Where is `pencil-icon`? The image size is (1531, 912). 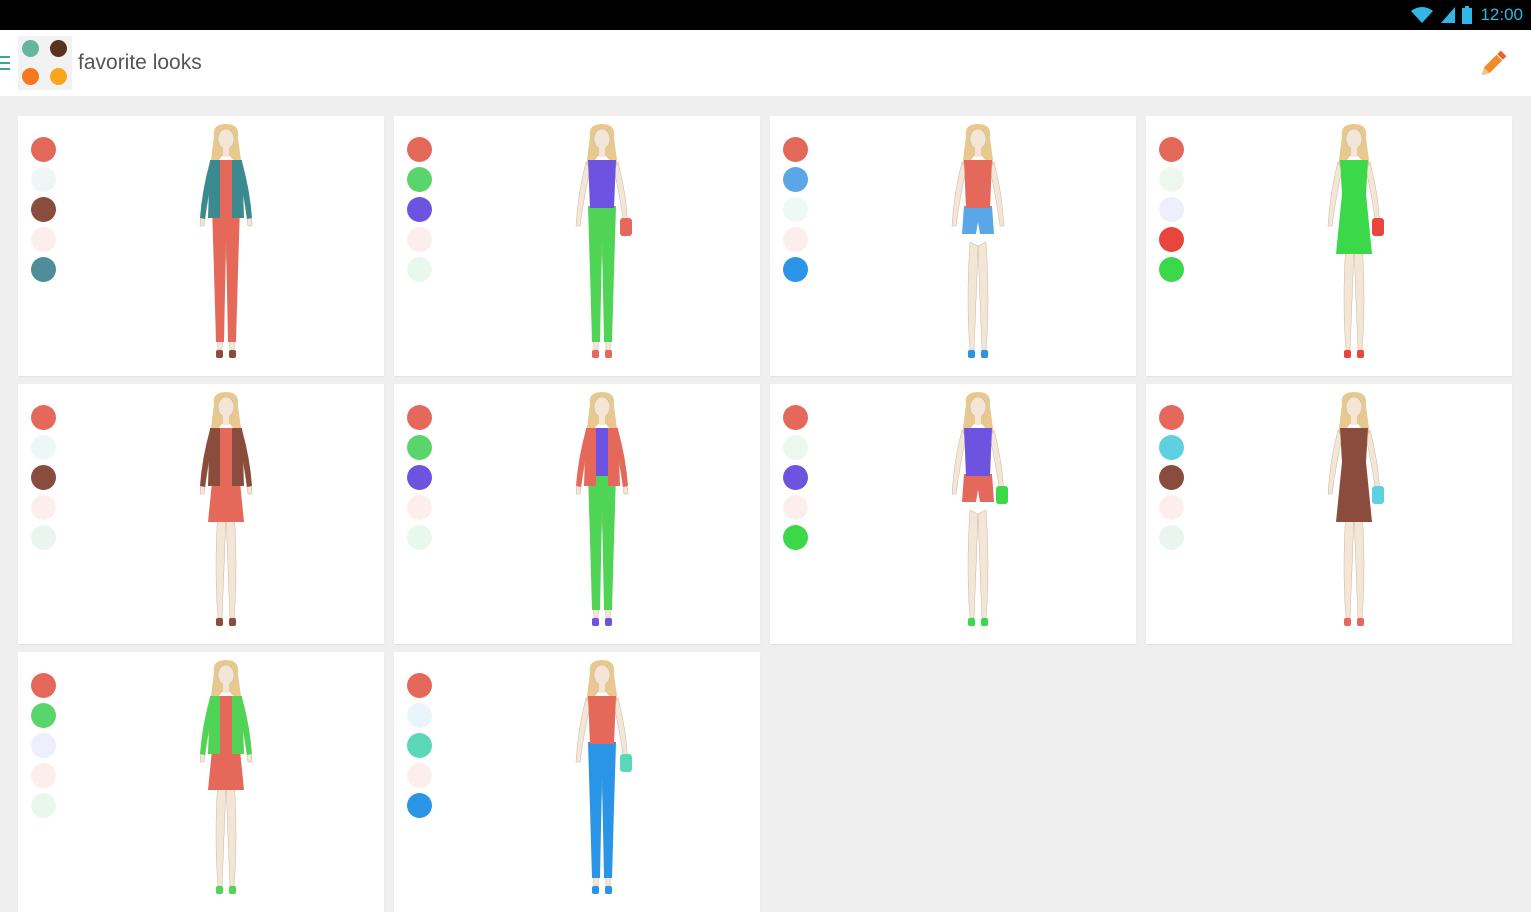
pencil-icon is located at coordinates (1494, 63).